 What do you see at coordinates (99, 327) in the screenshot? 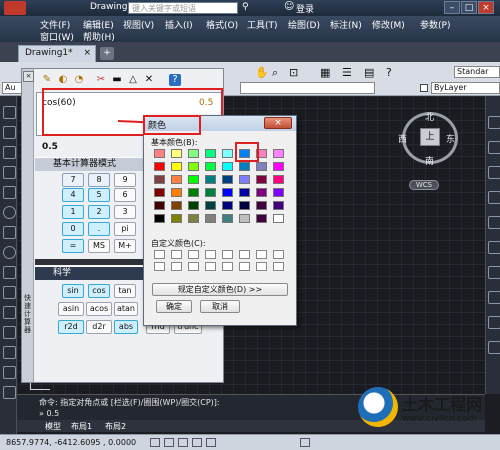
I see `key-d2r: d2r` at bounding box center [99, 327].